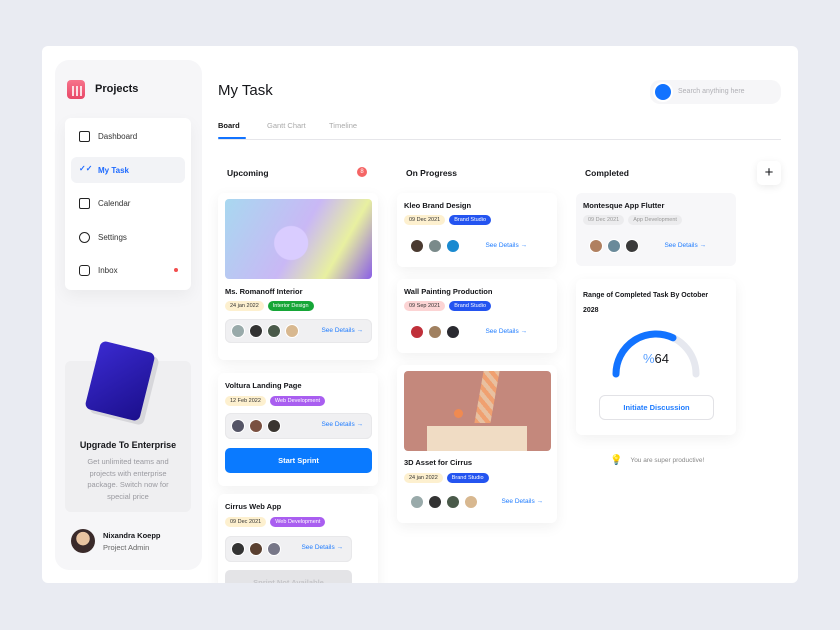 The image size is (840, 630). What do you see at coordinates (769, 173) in the screenshot?
I see `add-column-button: +` at bounding box center [769, 173].